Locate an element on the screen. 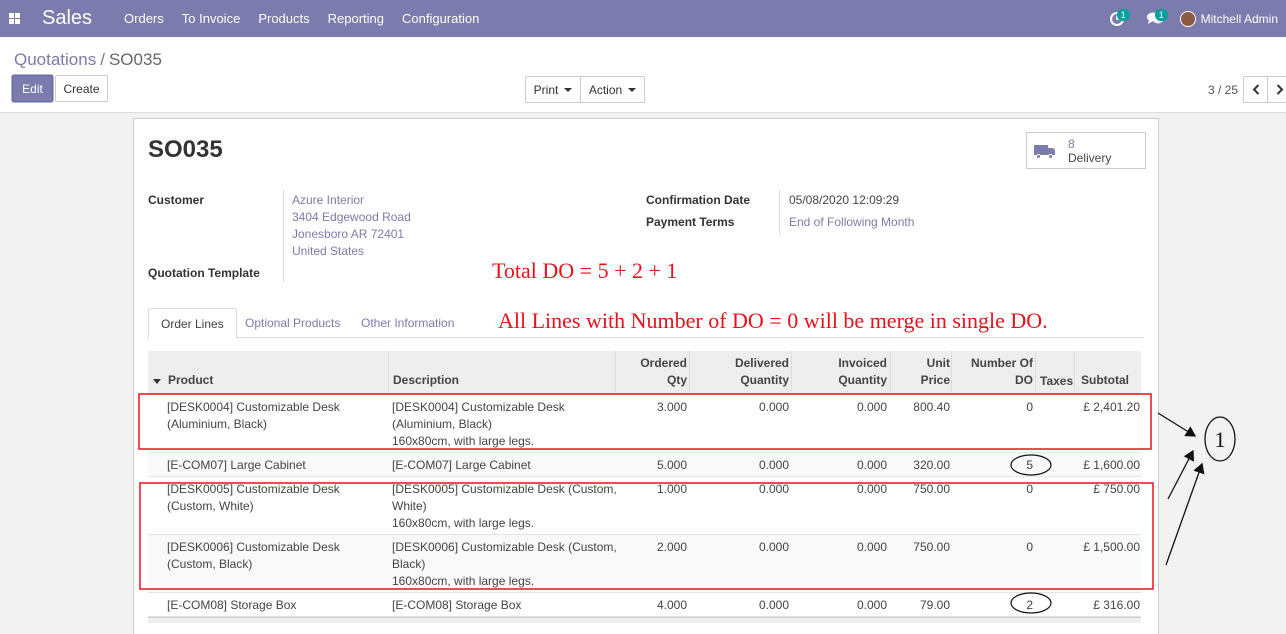 This screenshot has width=1286, height=634. app-name: Sales is located at coordinates (67, 18).